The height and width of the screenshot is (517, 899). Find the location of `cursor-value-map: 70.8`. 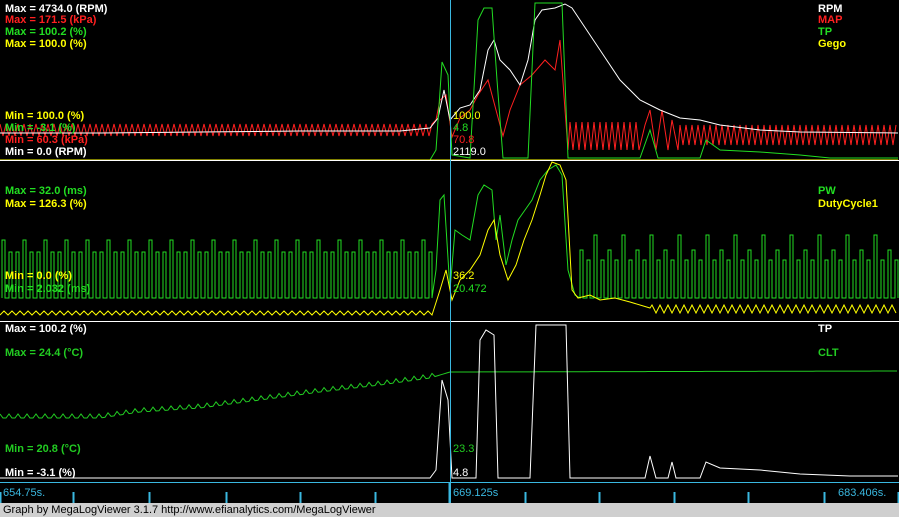

cursor-value-map: 70.8 is located at coordinates (464, 140).